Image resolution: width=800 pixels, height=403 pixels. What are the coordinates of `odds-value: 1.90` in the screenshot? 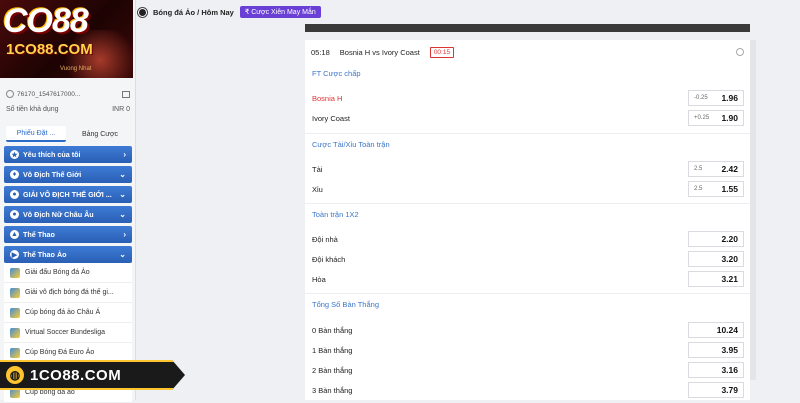 It's located at (729, 118).